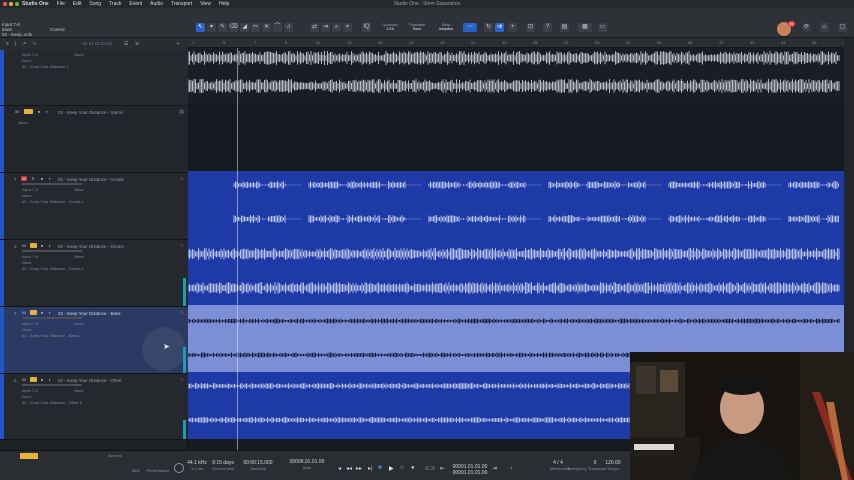  I want to click on menu-song: Song, so click(95, 4).